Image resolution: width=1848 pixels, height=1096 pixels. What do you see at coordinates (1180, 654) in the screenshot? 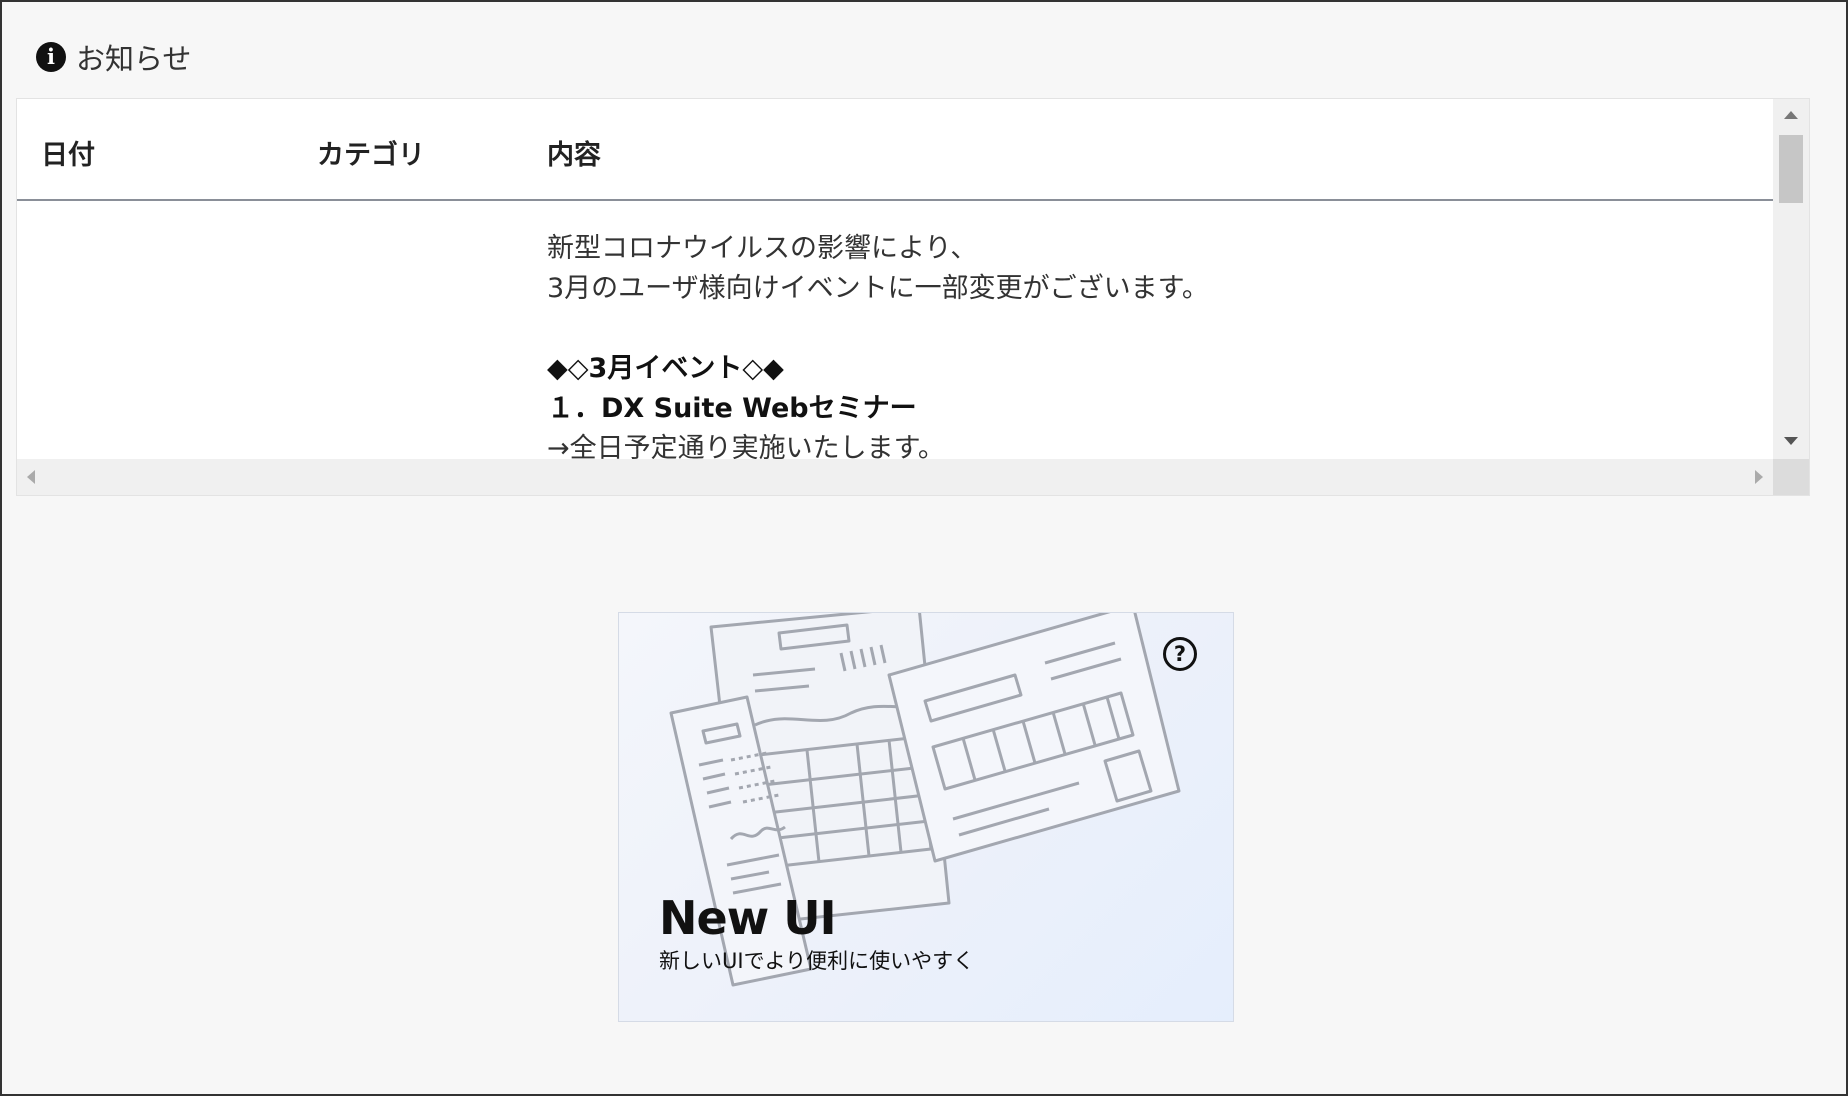
I see `question-circle-icon: ?` at bounding box center [1180, 654].